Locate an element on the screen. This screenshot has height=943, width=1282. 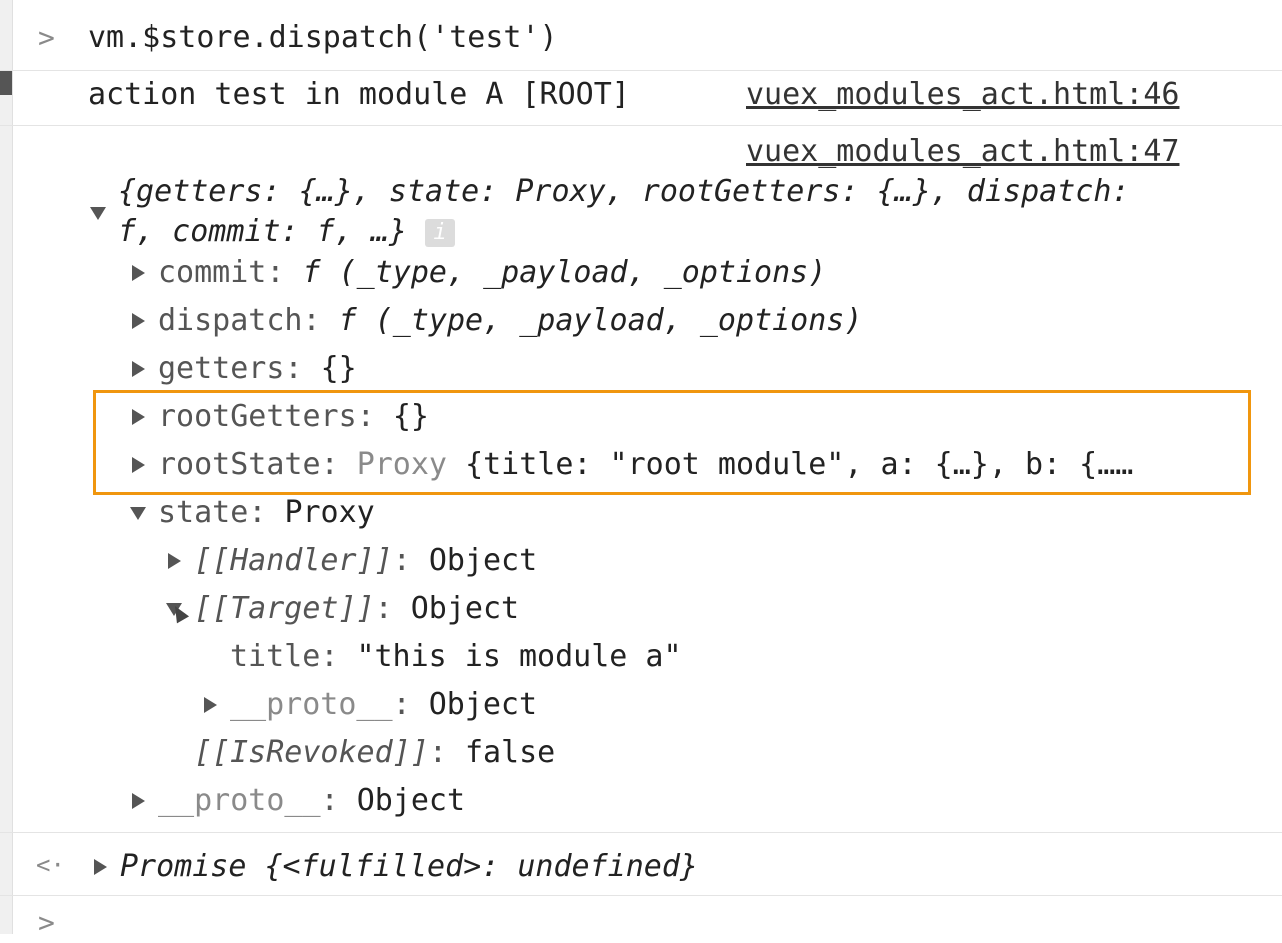
prop-getters: getters: {} is located at coordinates (257, 369).